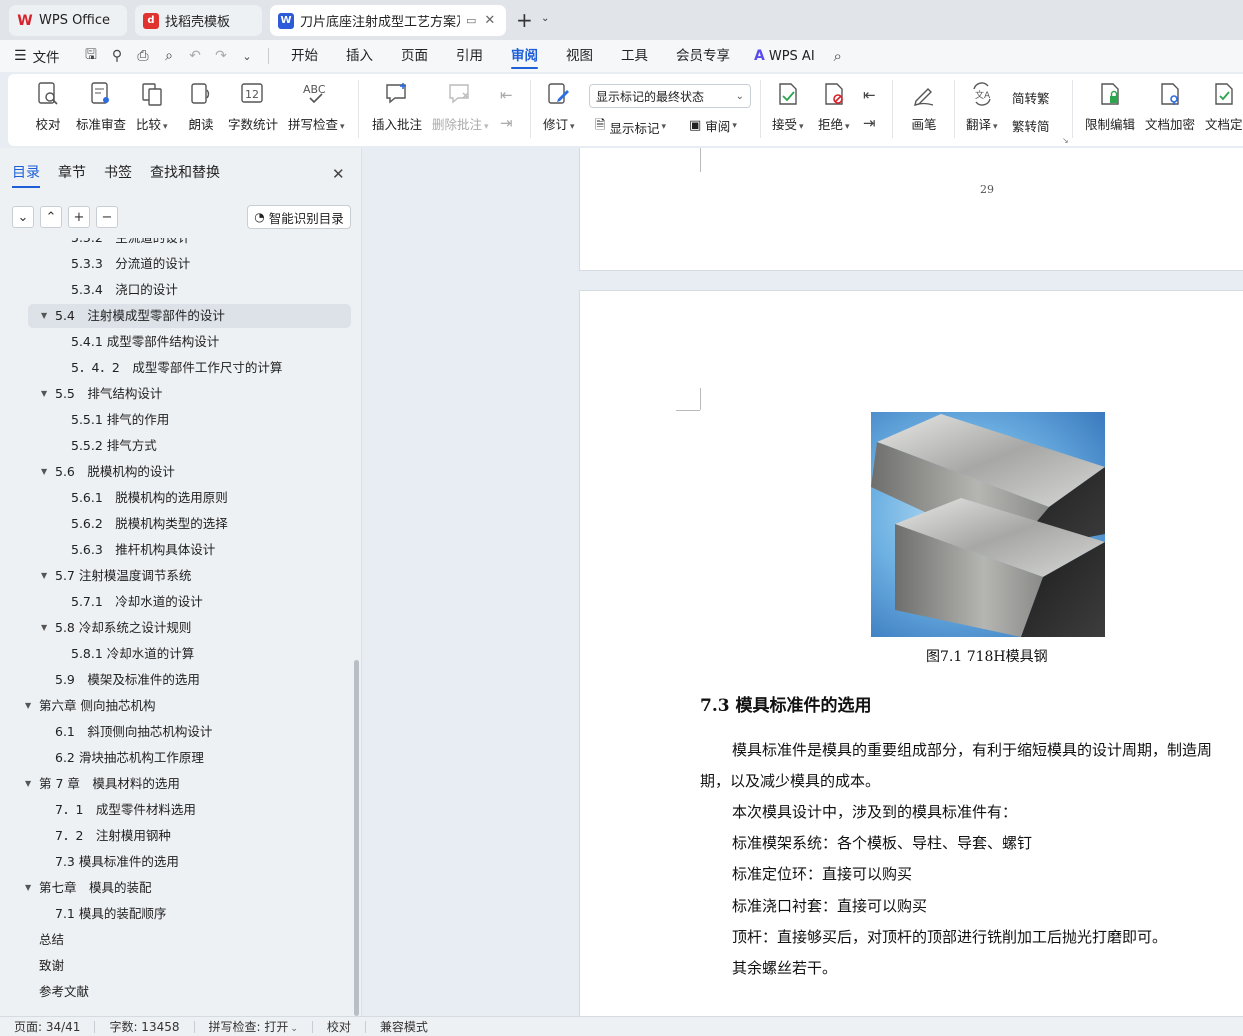  Describe the element at coordinates (1110, 106) in the screenshot. I see `restrict-edit-button: 限制编辑` at that location.